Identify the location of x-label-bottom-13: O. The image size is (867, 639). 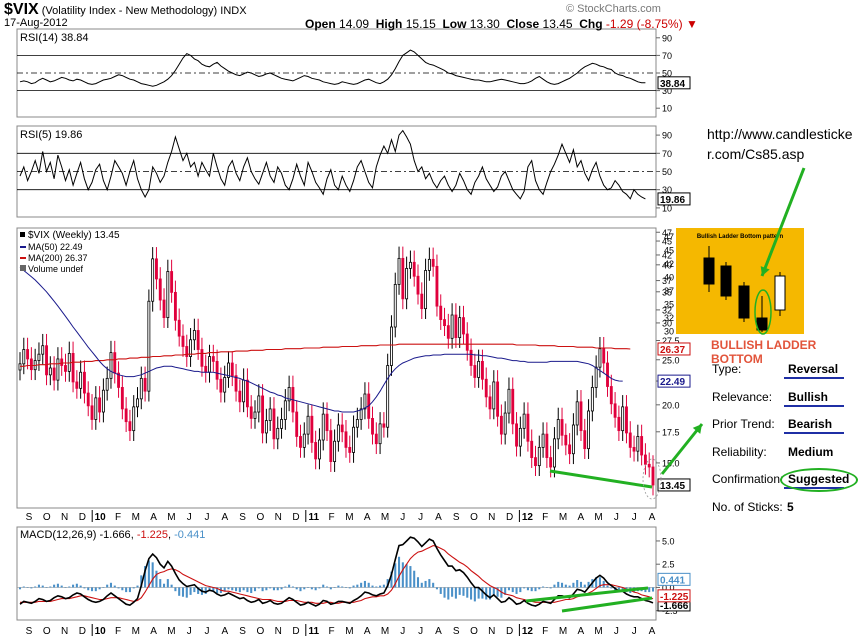
(261, 631).